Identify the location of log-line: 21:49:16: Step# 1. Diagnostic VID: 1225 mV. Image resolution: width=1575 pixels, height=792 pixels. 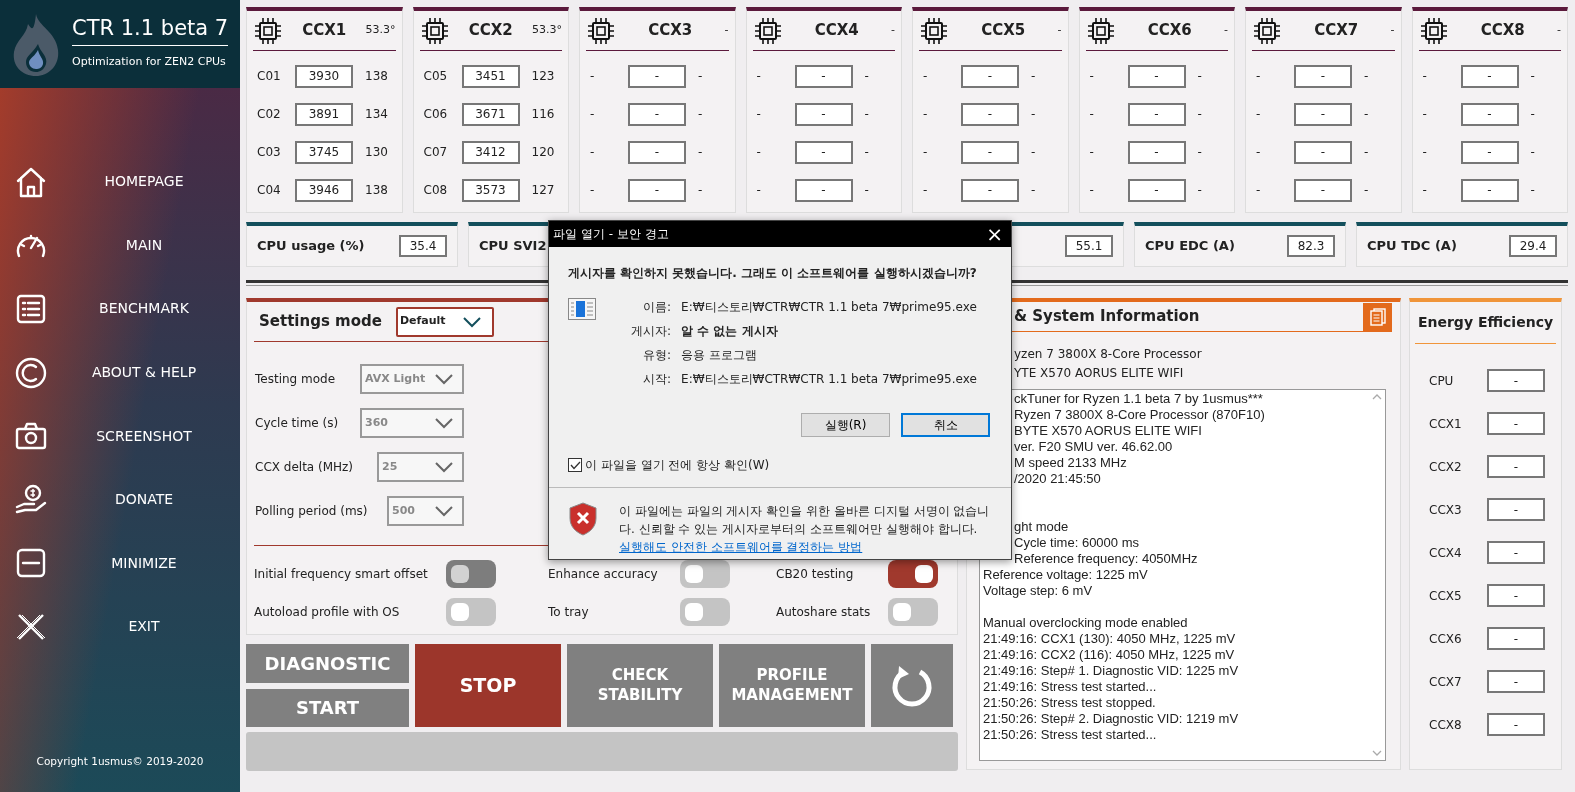
(1111, 671).